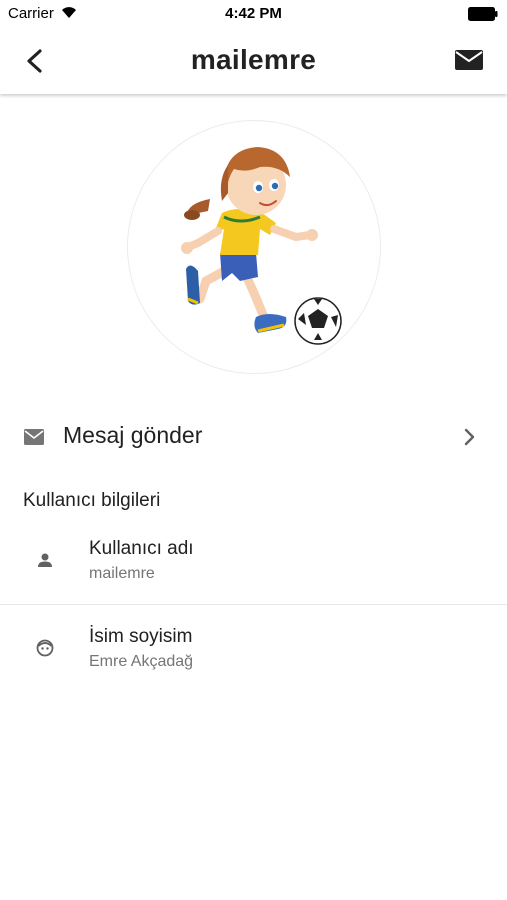 This screenshot has width=507, height=900. I want to click on username-value: mailemre, so click(122, 573).